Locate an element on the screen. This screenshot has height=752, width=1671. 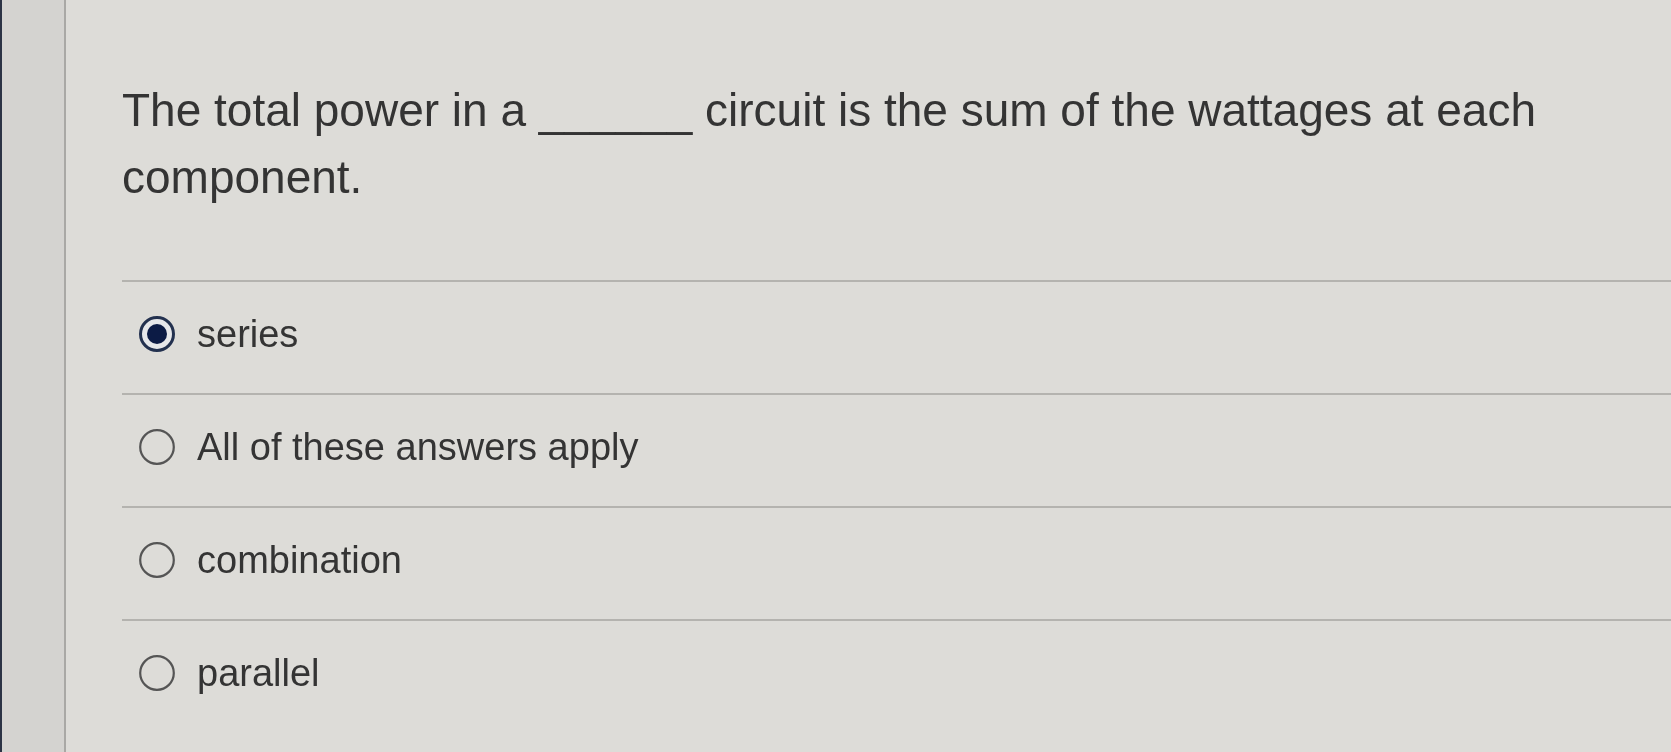
option-label: combination is located at coordinates (299, 560).